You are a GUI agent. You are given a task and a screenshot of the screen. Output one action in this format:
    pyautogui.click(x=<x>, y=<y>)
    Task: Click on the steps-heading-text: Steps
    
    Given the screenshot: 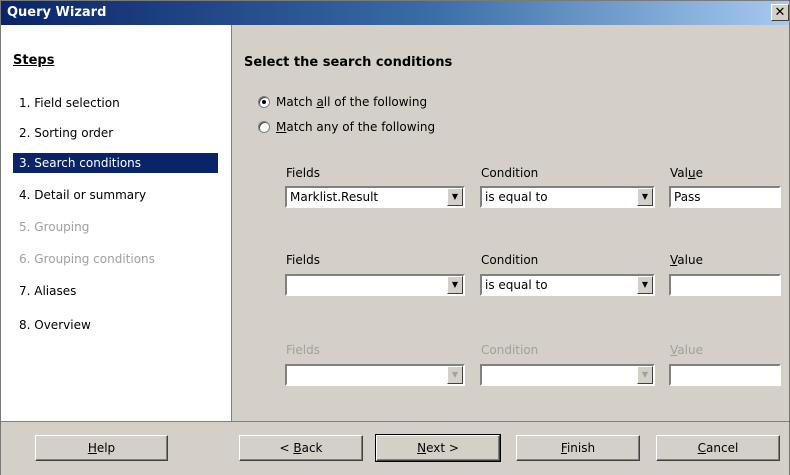 What is the action you would take?
    pyautogui.click(x=34, y=60)
    